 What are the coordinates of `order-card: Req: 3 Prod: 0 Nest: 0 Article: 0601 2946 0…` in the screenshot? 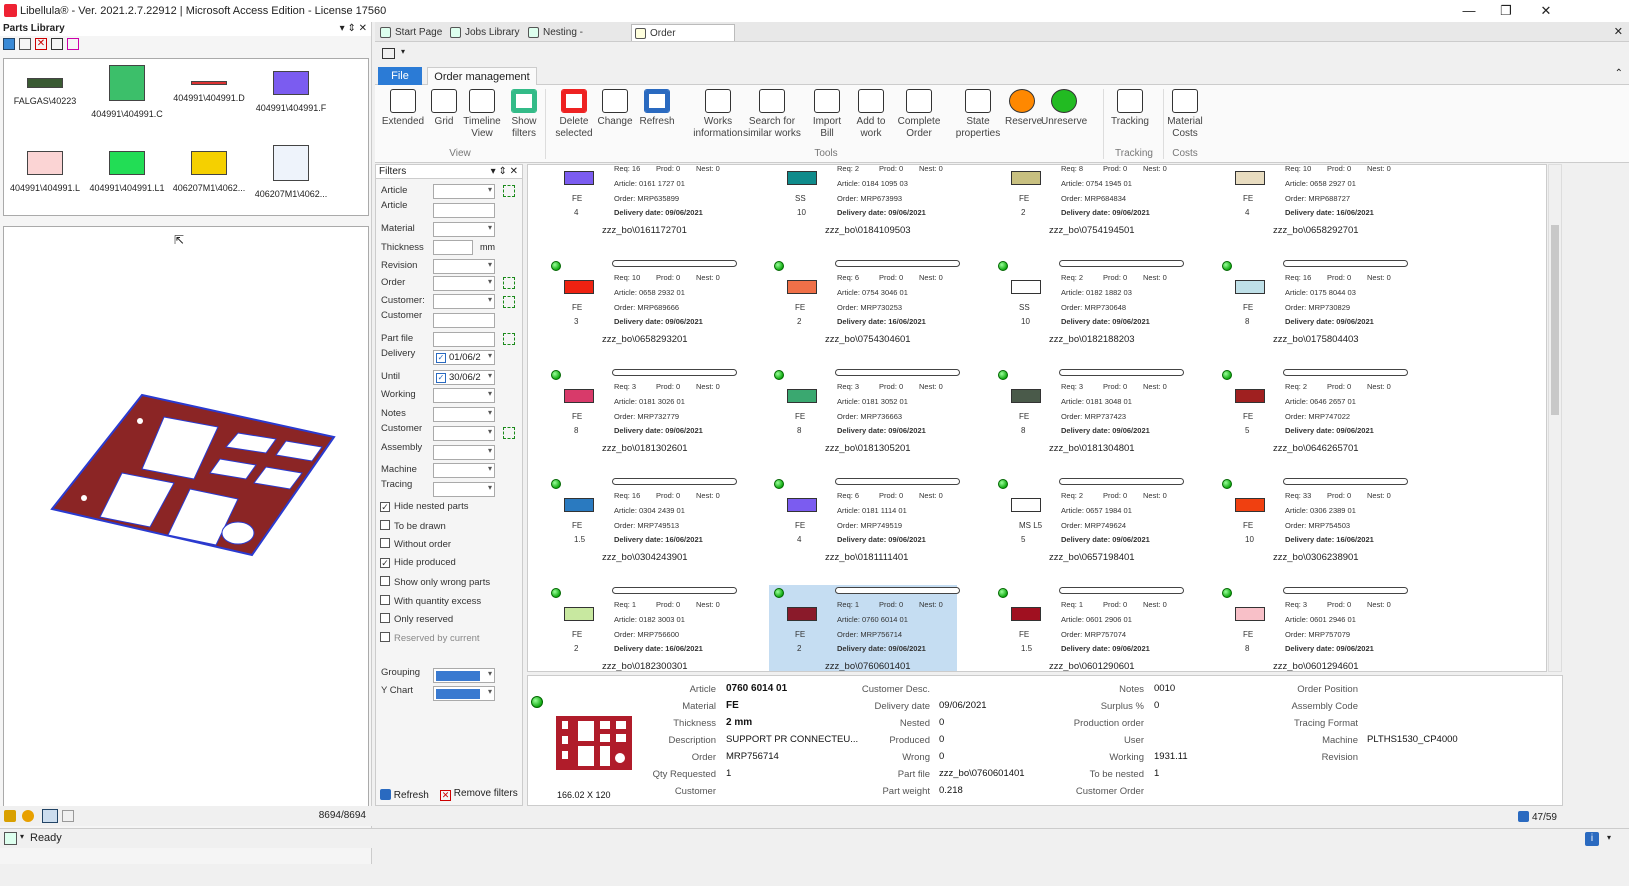 It's located at (1312, 628).